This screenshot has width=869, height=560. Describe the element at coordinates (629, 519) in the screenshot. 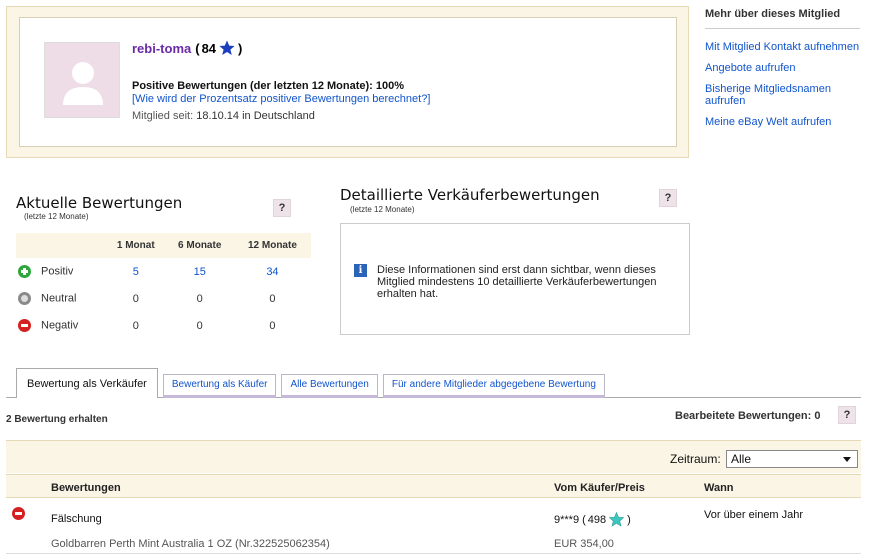

I see `buyer-score-close: )` at that location.